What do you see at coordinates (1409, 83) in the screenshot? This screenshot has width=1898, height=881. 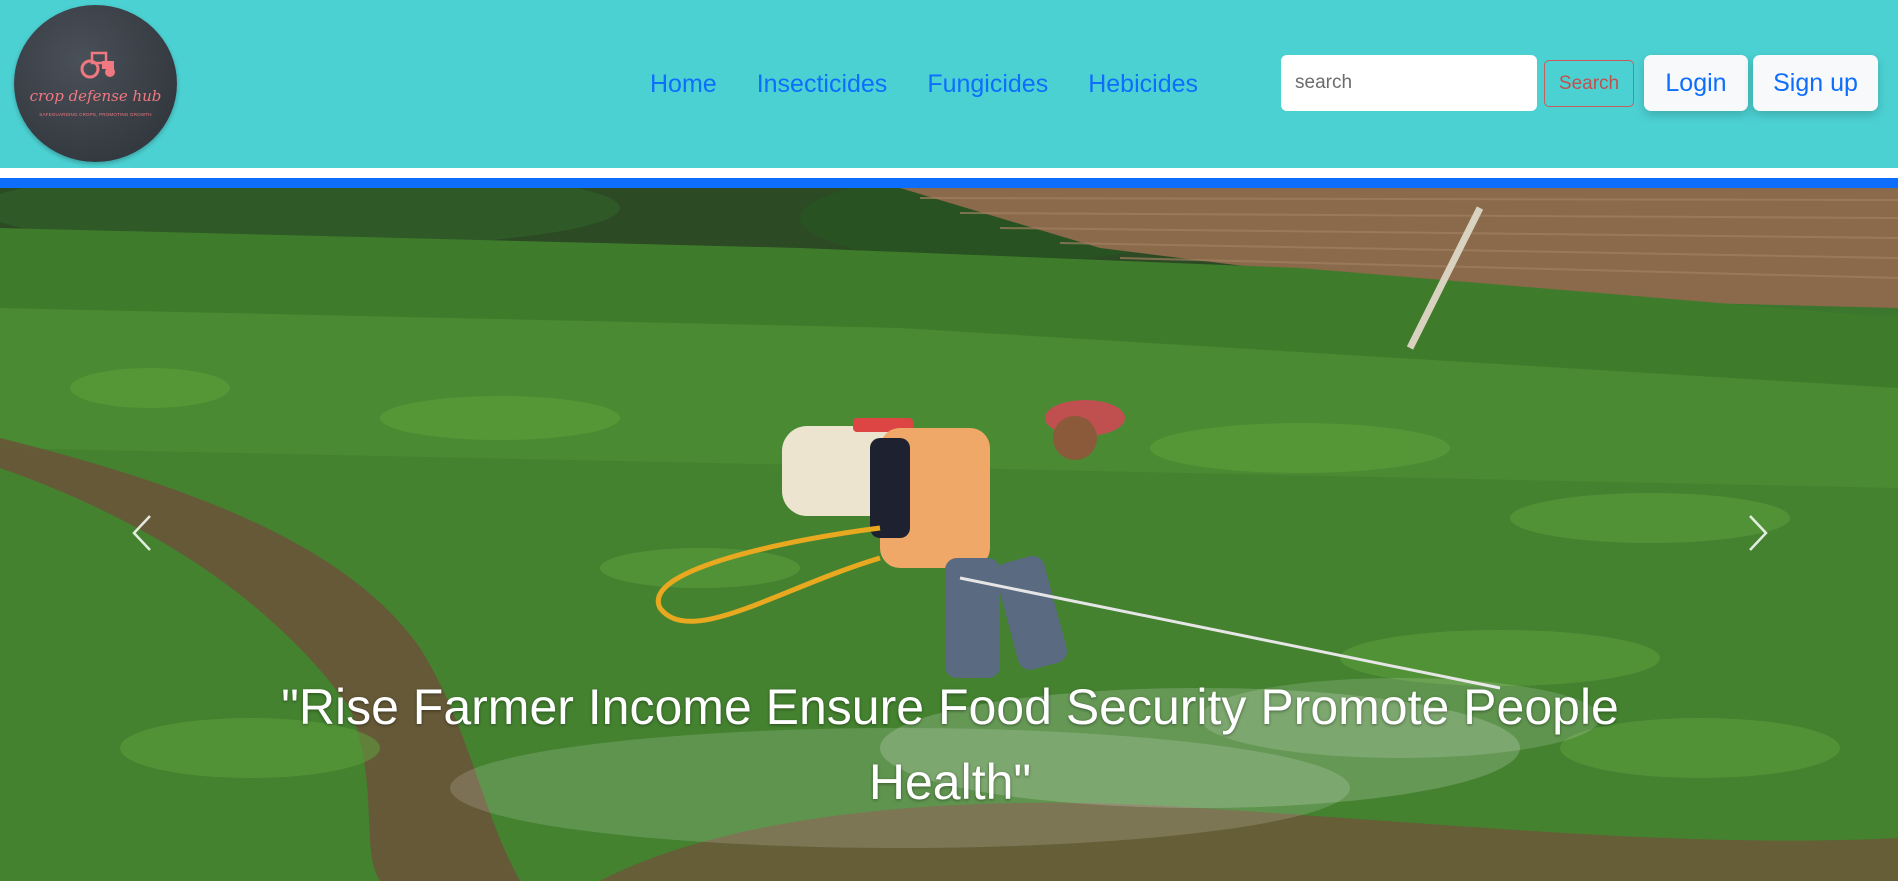 I see `search-input` at bounding box center [1409, 83].